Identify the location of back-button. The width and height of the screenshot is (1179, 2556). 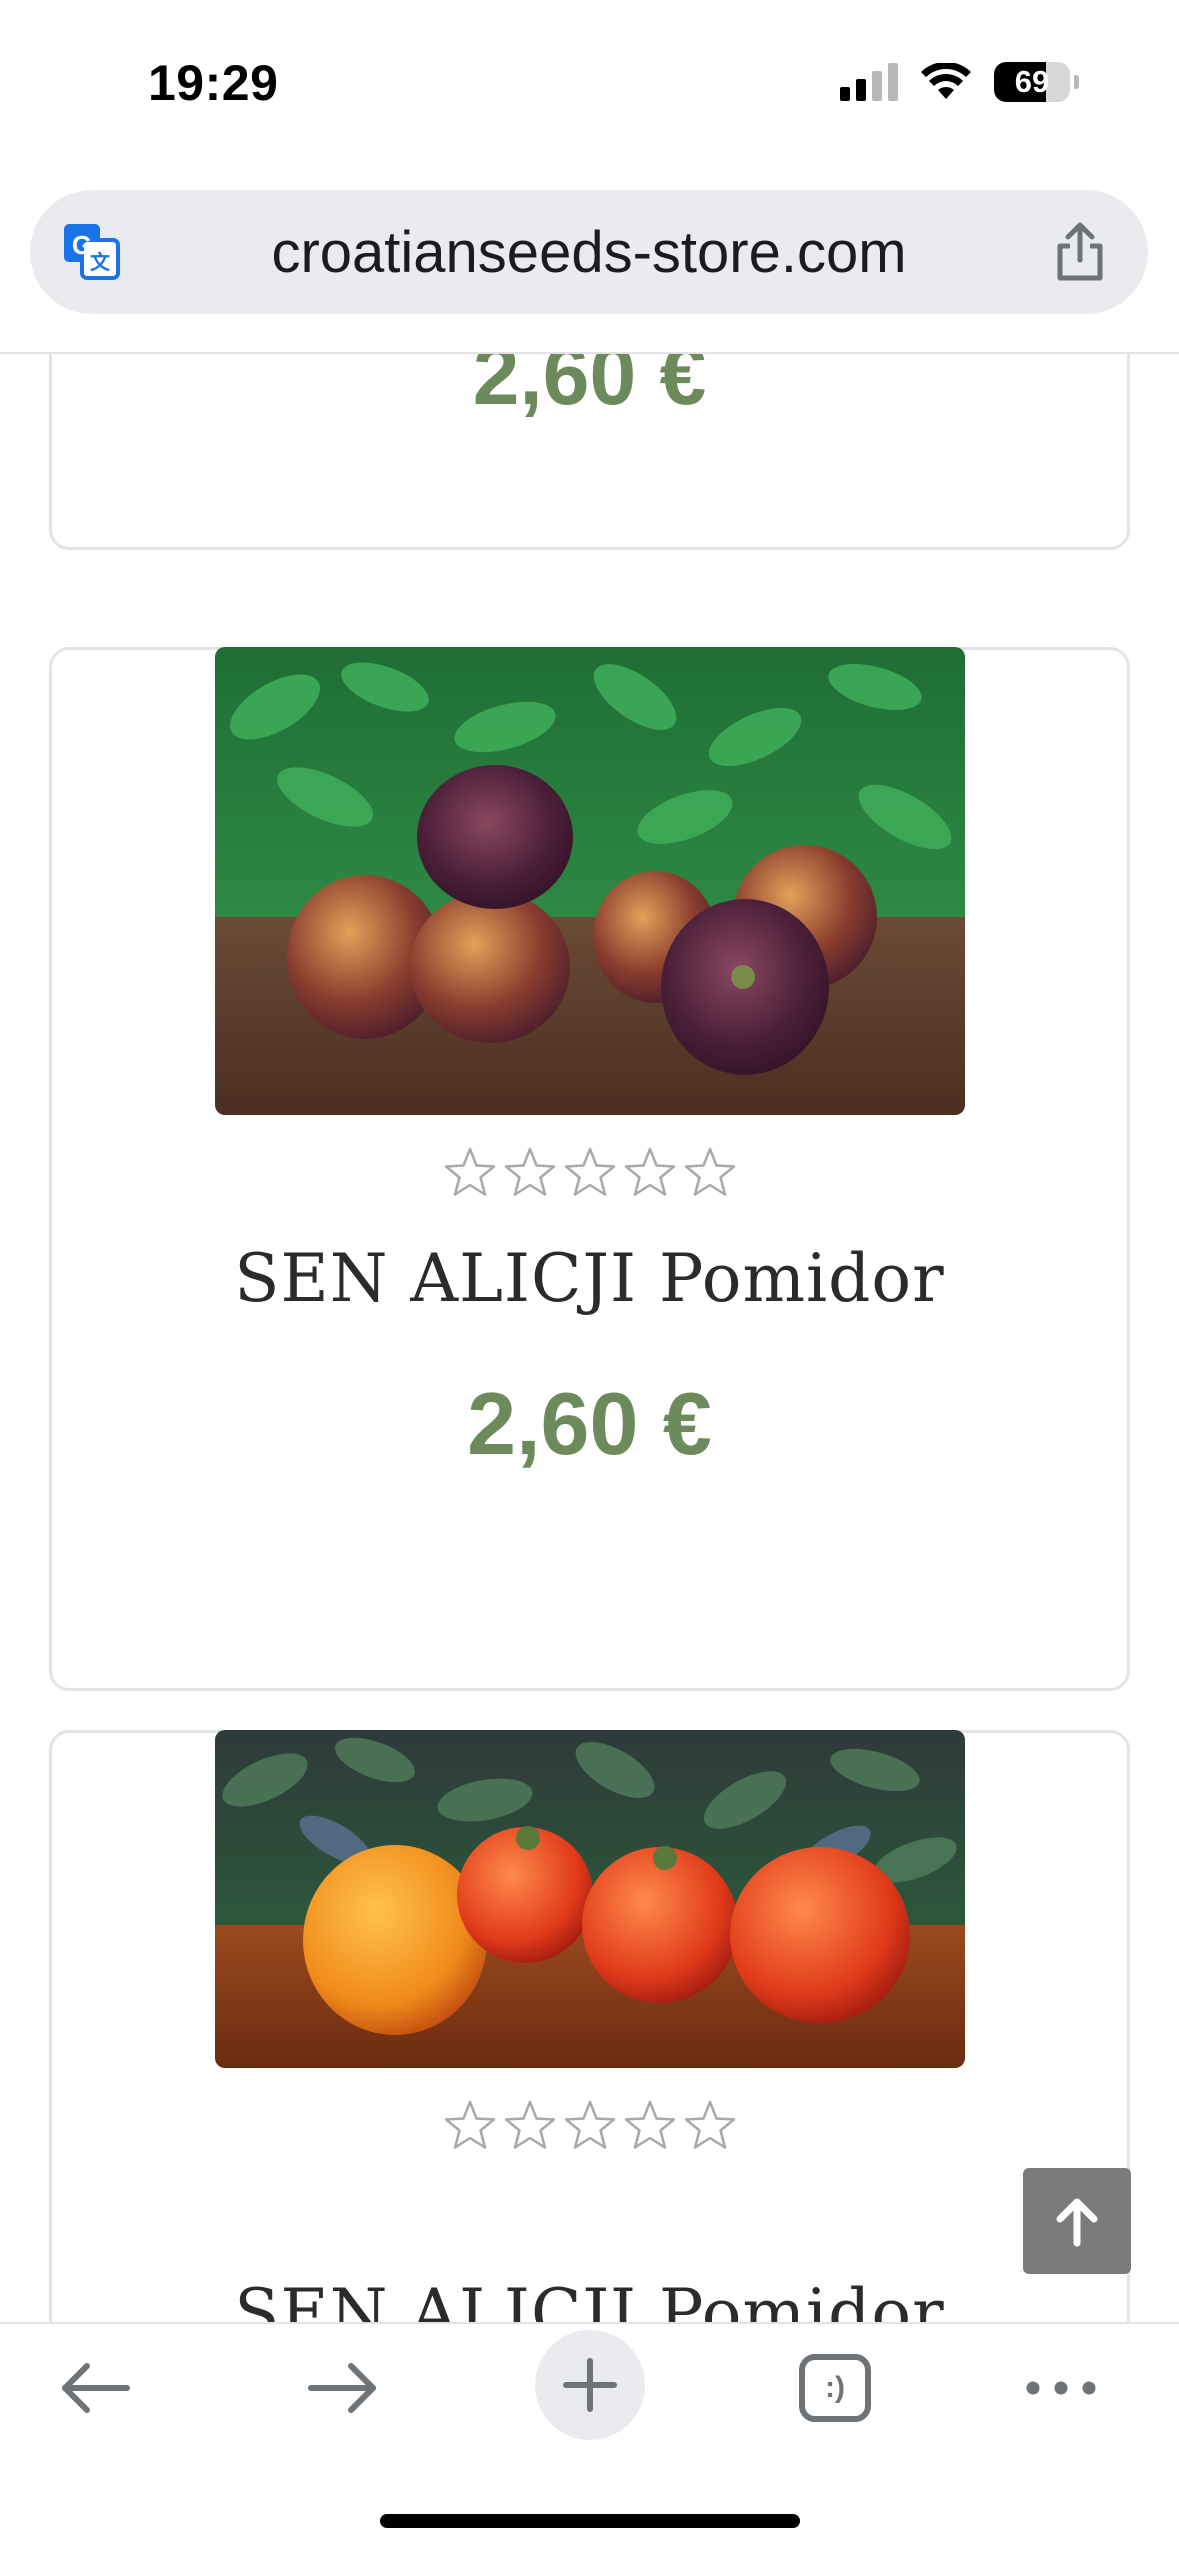
(95, 2388).